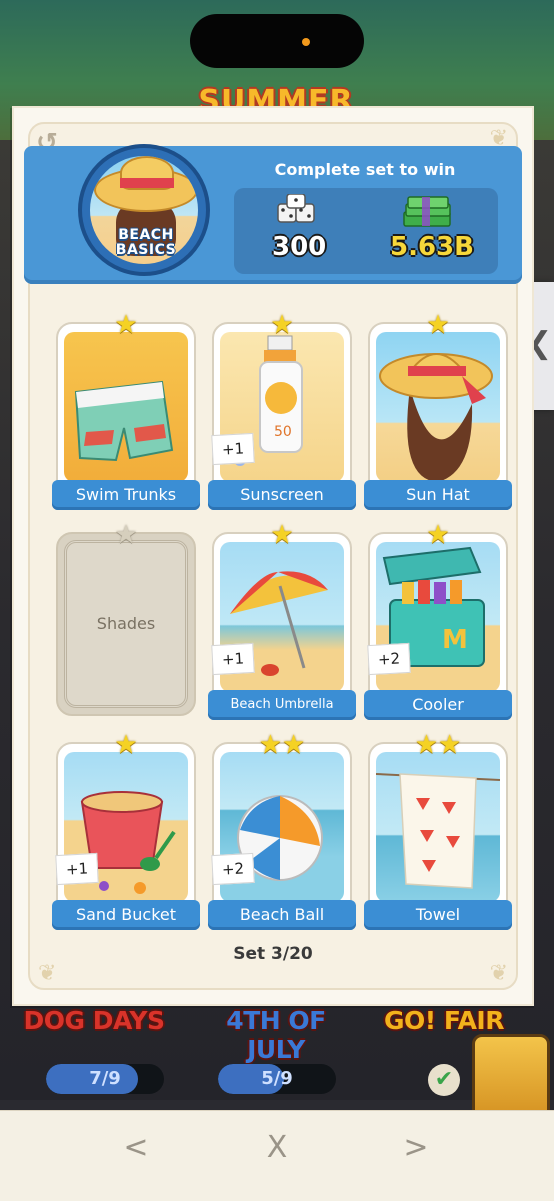  I want to click on sticker-label: Sun Hat, so click(438, 495).